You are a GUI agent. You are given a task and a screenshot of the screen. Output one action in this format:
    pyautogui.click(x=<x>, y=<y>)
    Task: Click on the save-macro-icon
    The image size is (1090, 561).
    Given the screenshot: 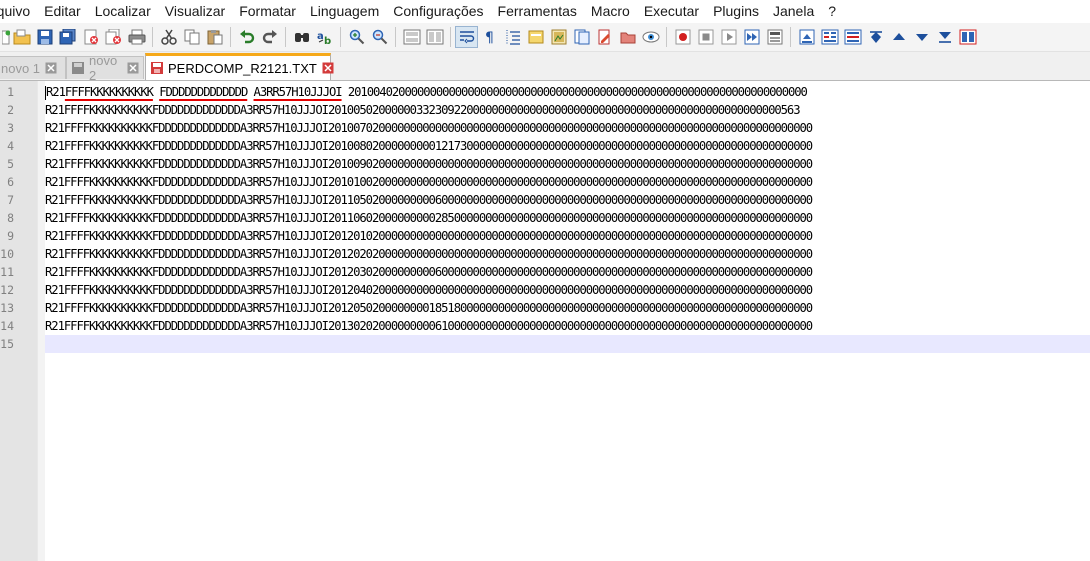 What is the action you would take?
    pyautogui.click(x=774, y=37)
    